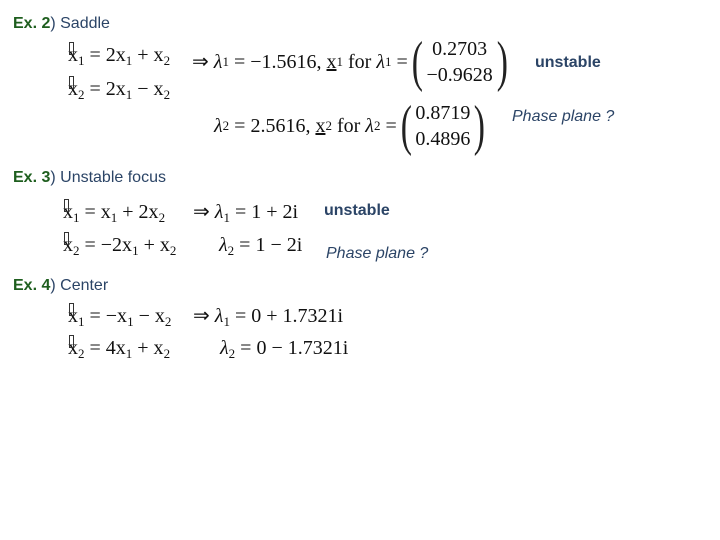 The image size is (720, 540). I want to click on equation-1: x1 = 2x1 + x2, so click(119, 55).